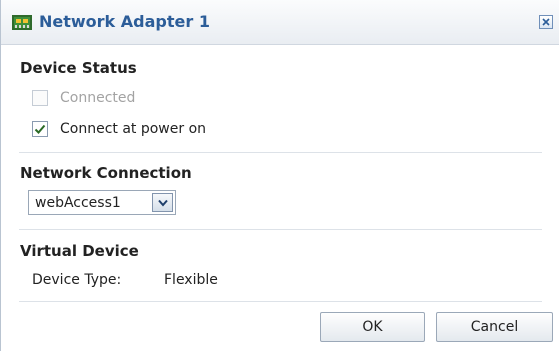 This screenshot has height=351, width=559. I want to click on connected-label: Connected, so click(98, 98).